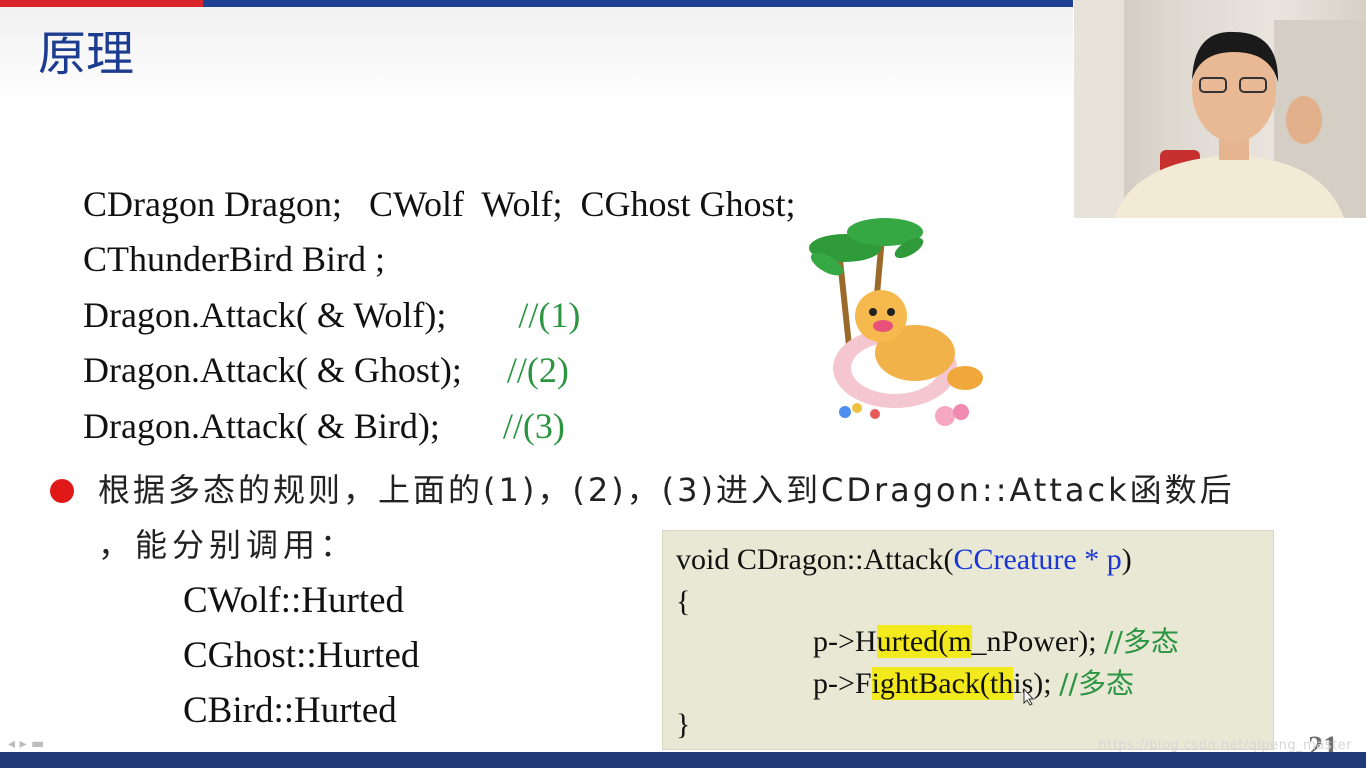 The width and height of the screenshot is (1366, 768). I want to click on webcam-overlay, so click(1220, 109).